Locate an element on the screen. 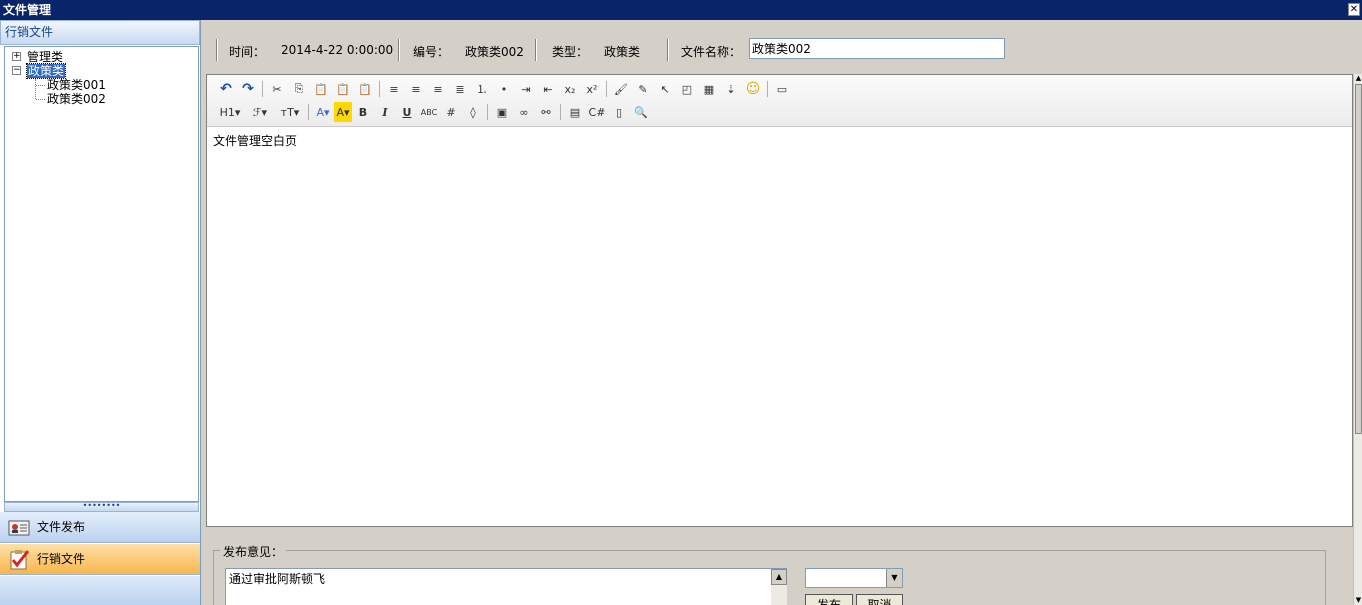  nav-label: 行销文件 is located at coordinates (61, 559).